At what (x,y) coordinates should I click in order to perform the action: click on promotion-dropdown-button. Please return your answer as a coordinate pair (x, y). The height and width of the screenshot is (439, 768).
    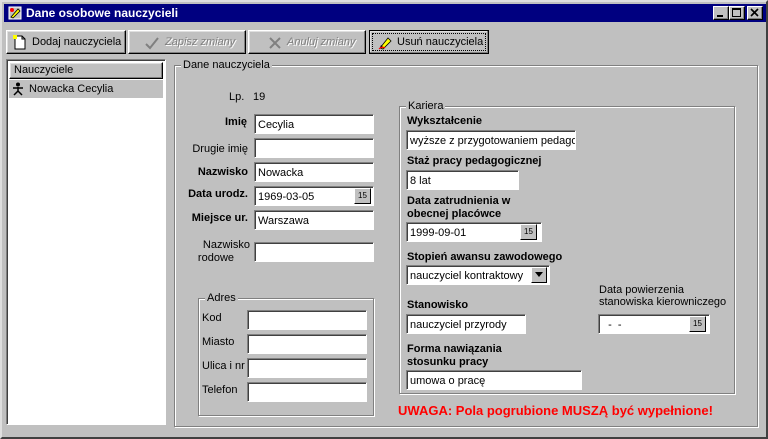
    Looking at the image, I should click on (539, 275).